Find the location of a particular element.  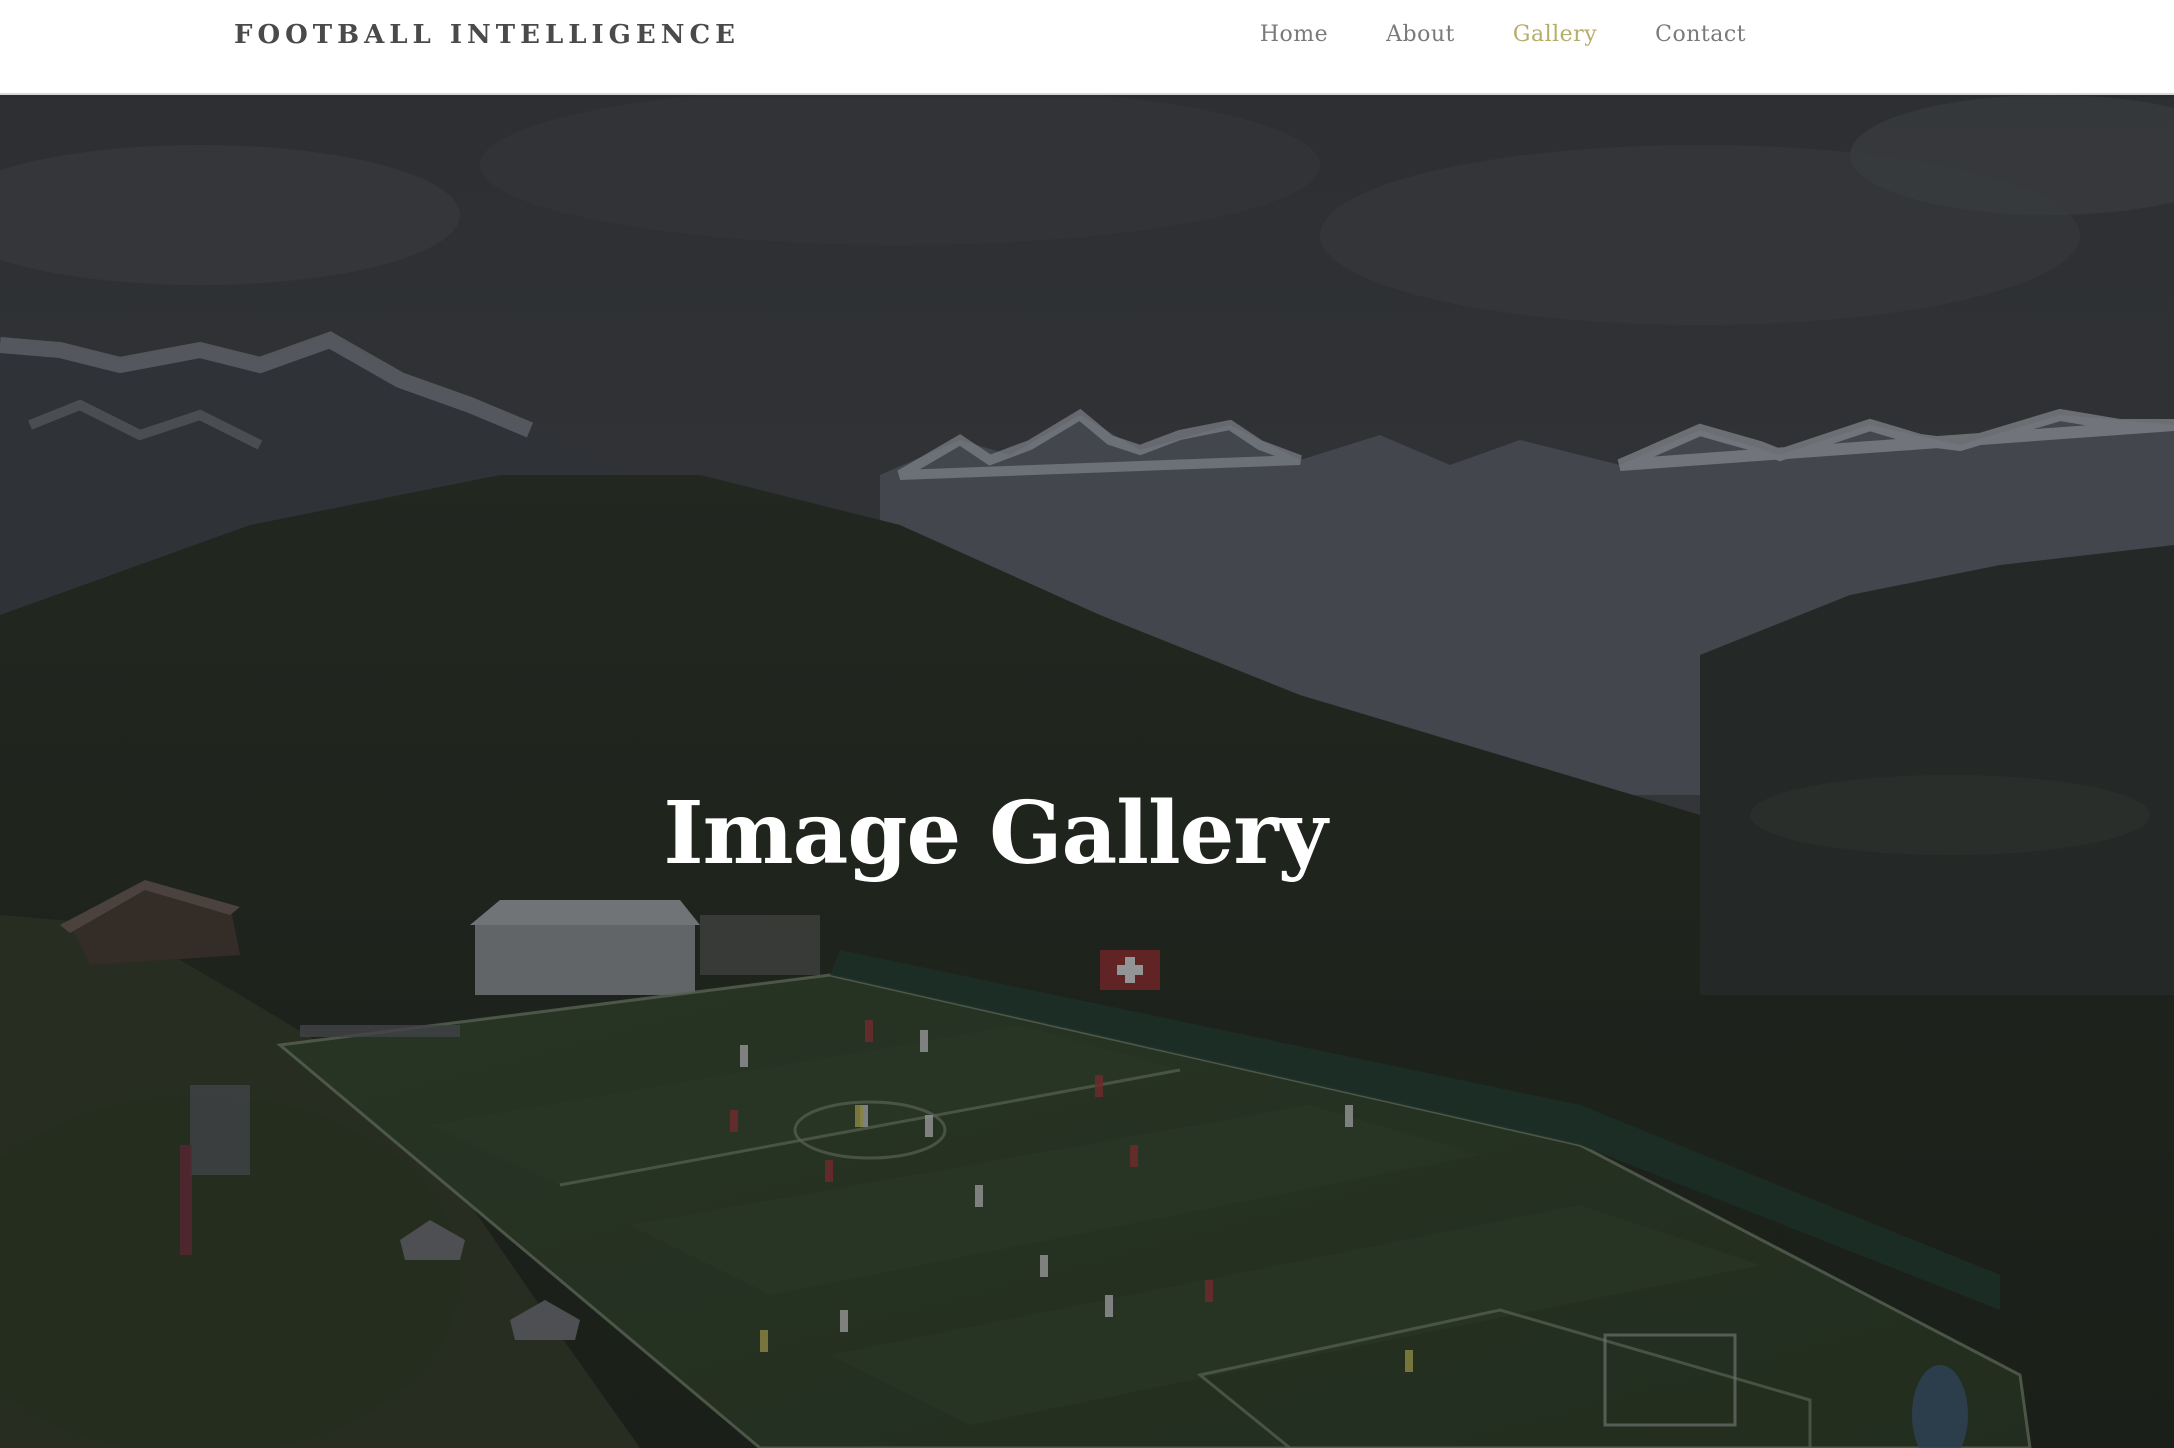

hero-title: Image Gallery is located at coordinates (995, 833).